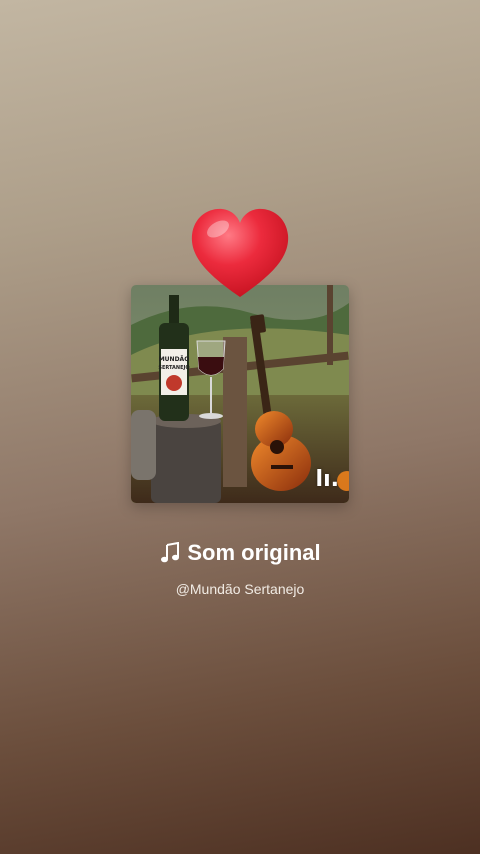 This screenshot has height=854, width=480. What do you see at coordinates (240, 394) in the screenshot?
I see `audio-cover-image: MUNDÃO SERTANEJO lı.` at bounding box center [240, 394].